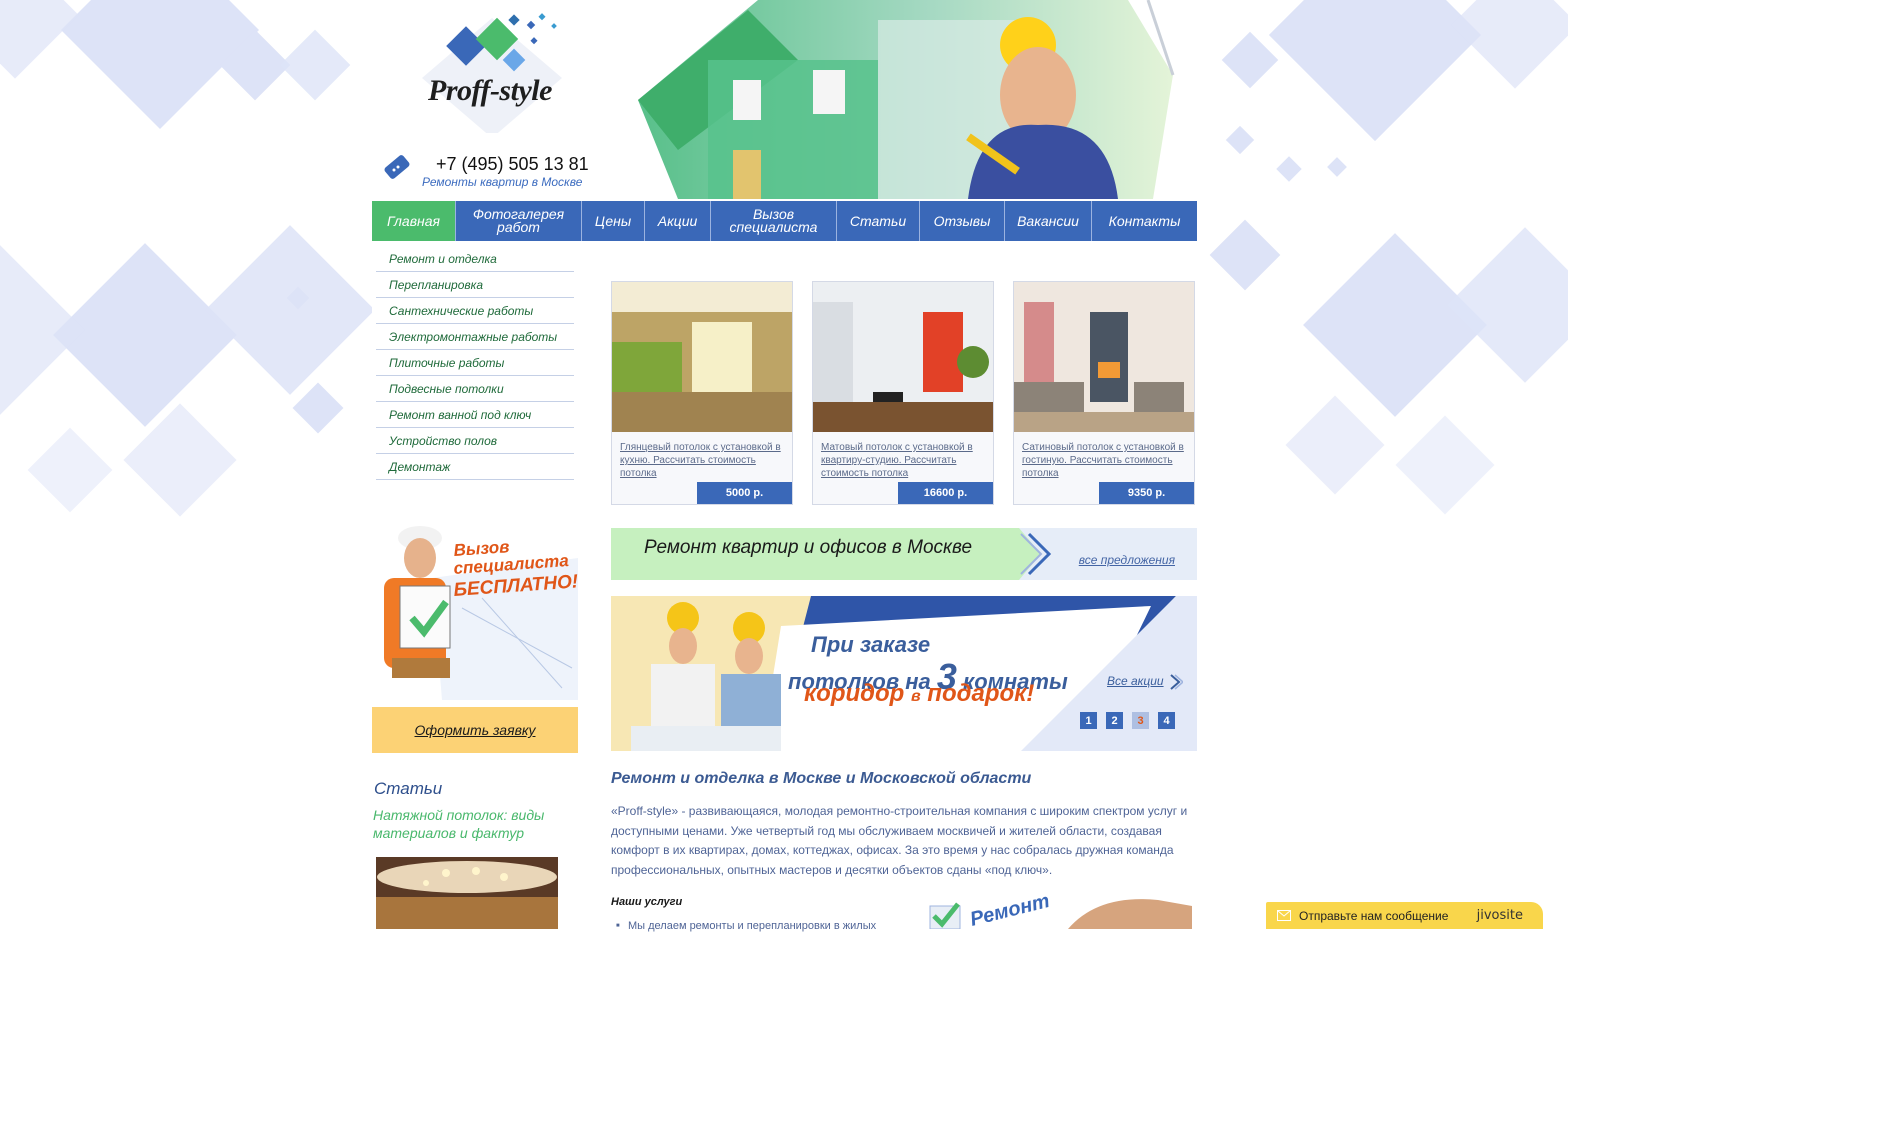  What do you see at coordinates (1176, 682) in the screenshot?
I see `chevron-right-icon` at bounding box center [1176, 682].